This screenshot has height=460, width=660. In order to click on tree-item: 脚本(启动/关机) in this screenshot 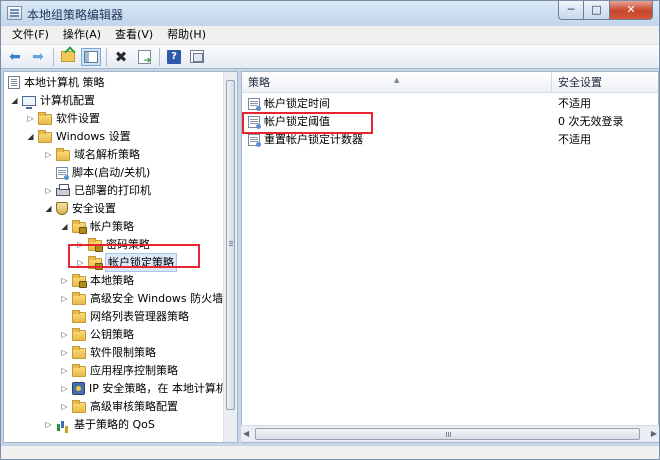, I will do `click(97, 172)`.